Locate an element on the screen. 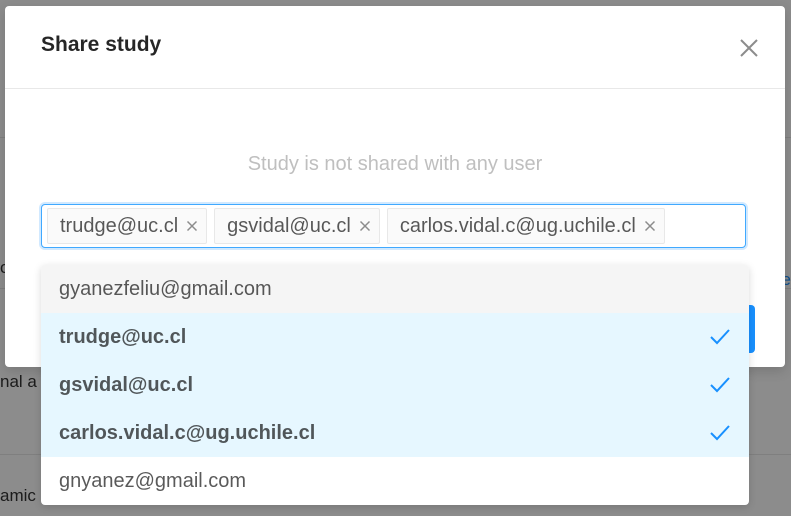  tag-label: carlos.vidal.c@ug.uchile.cl is located at coordinates (517, 225).